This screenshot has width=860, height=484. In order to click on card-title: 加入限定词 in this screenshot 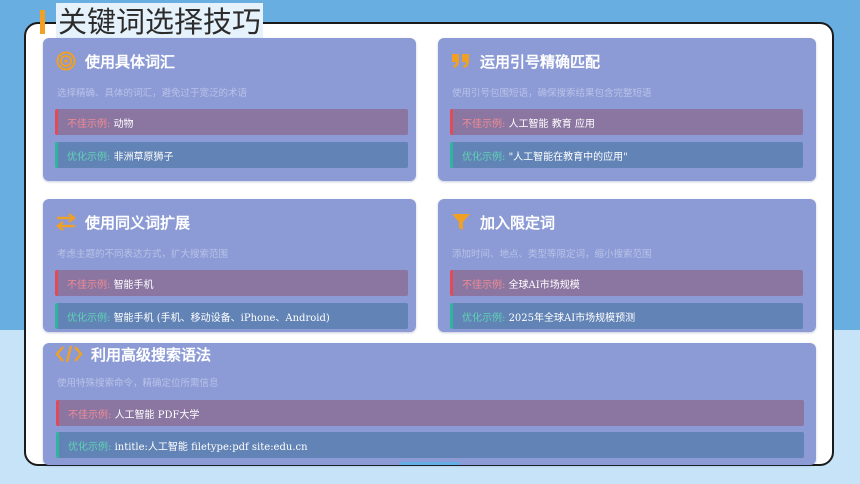, I will do `click(518, 222)`.